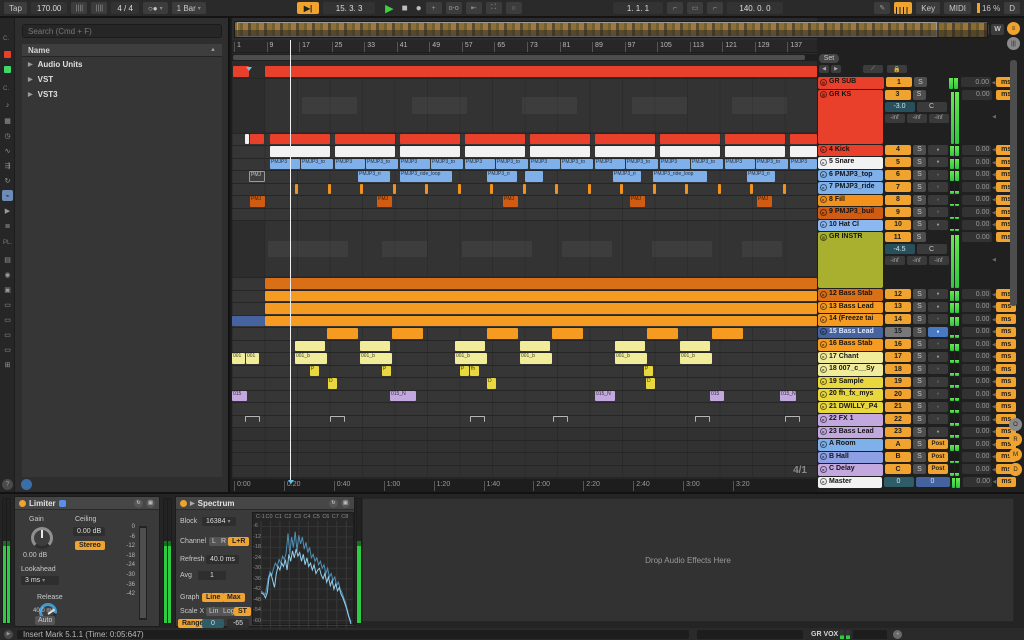 The image size is (1024, 640). I want to click on draw-mode-icon: ✎, so click(882, 8).